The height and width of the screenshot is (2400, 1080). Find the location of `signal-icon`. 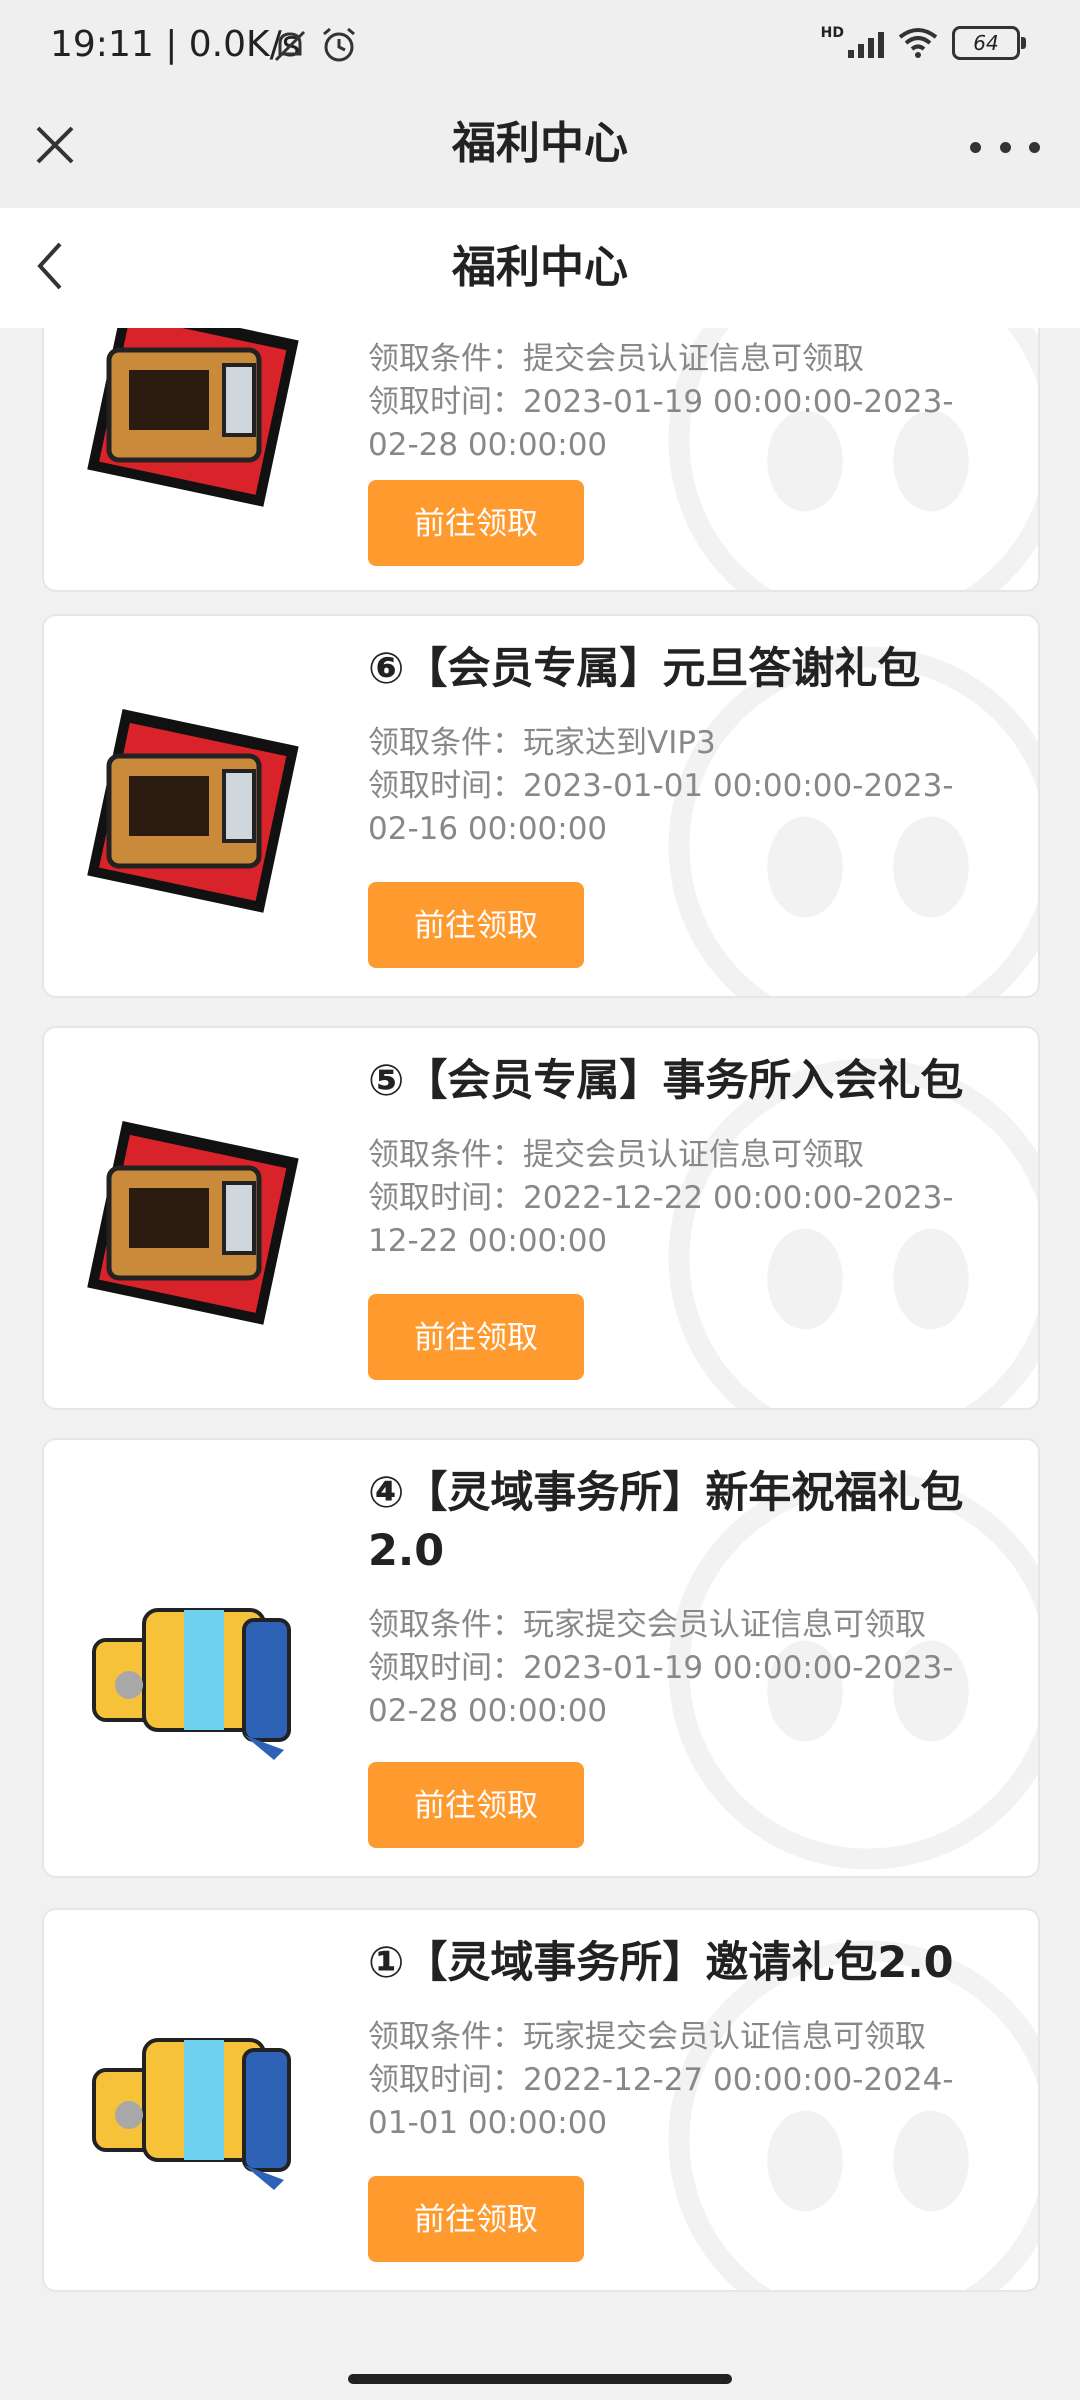

signal-icon is located at coordinates (866, 43).